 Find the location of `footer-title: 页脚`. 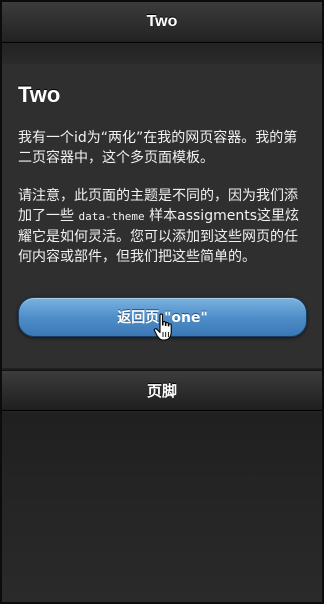

footer-title: 页脚 is located at coordinates (161, 391).